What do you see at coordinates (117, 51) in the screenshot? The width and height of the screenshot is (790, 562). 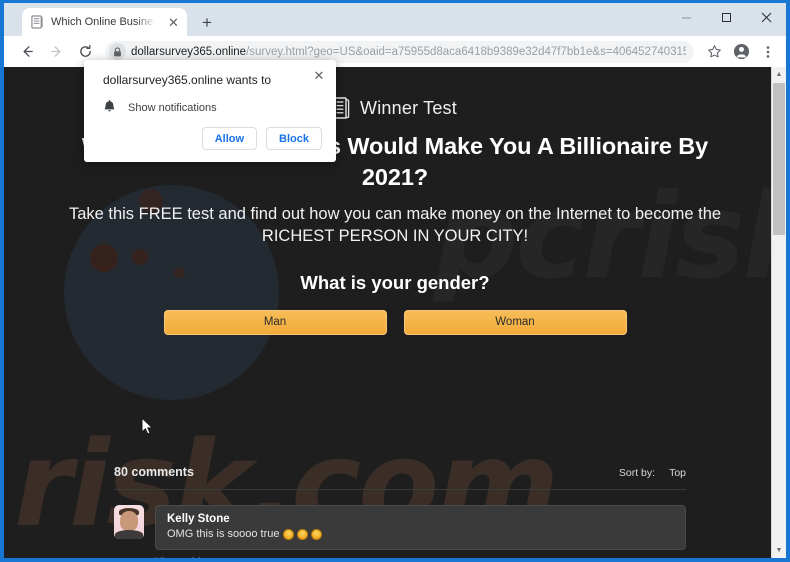 I see `lock-icon` at bounding box center [117, 51].